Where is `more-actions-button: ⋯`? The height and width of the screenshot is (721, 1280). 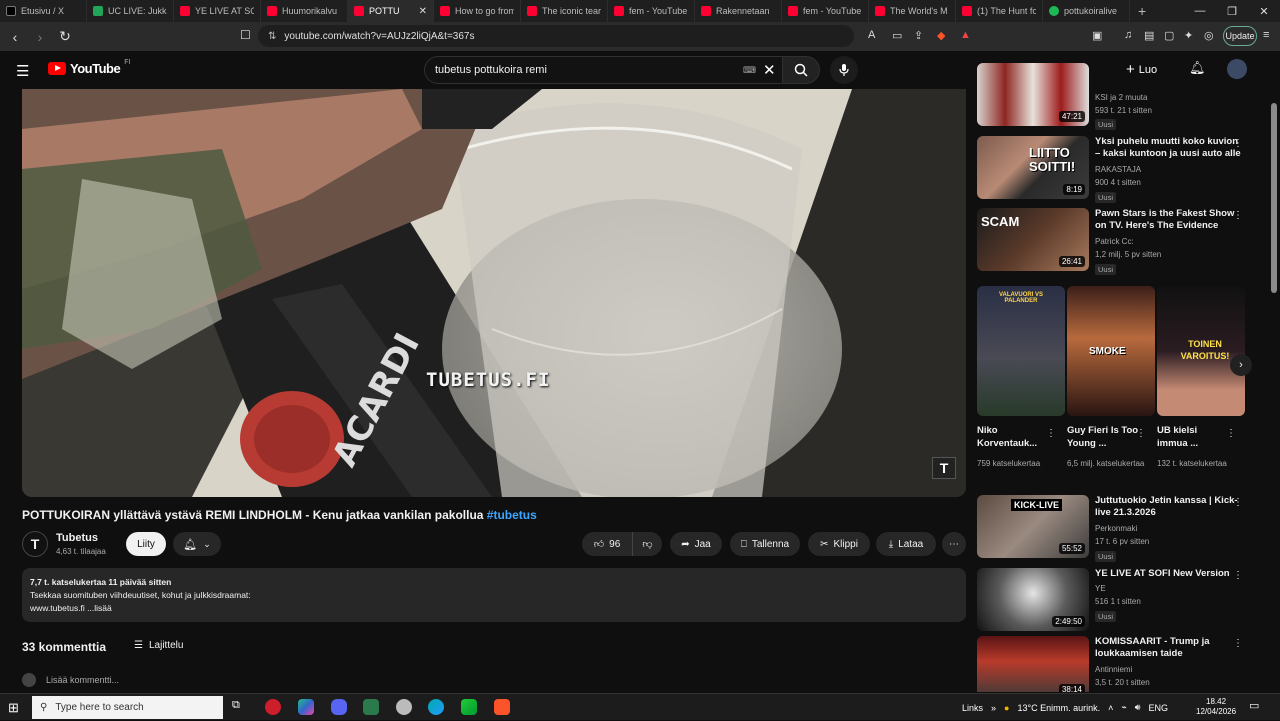 more-actions-button: ⋯ is located at coordinates (954, 544).